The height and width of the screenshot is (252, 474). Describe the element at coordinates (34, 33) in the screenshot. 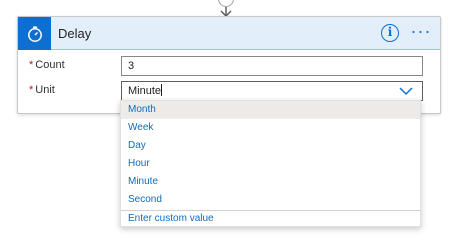

I see `timer-icon` at that location.